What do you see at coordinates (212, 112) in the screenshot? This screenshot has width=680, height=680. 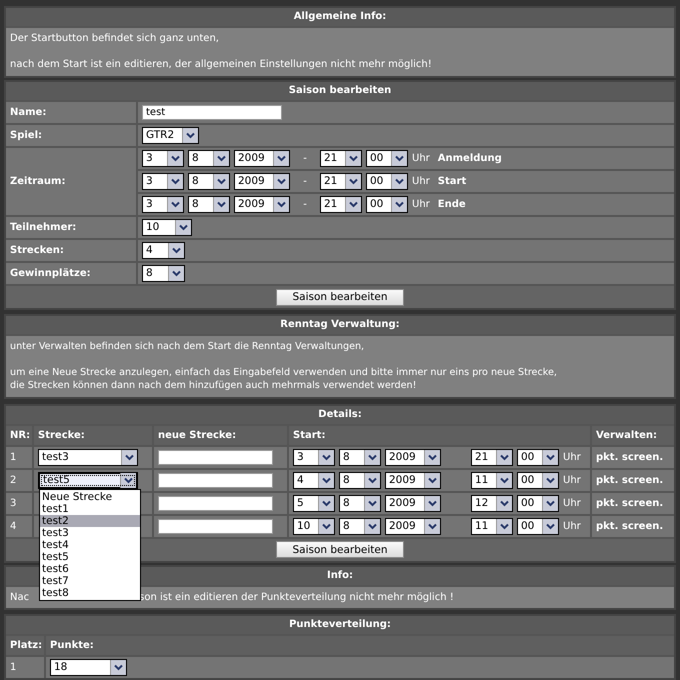 I see `name-input: test` at bounding box center [212, 112].